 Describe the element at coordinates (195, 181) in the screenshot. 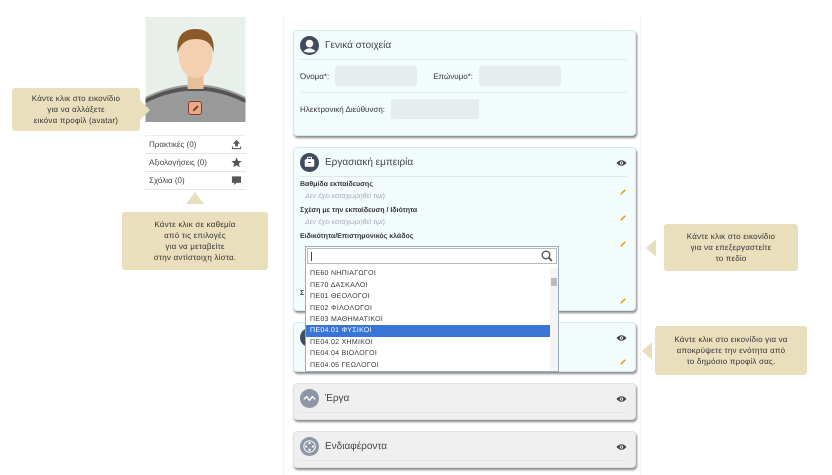

I see `sidebar-item: Σχόλια (0)` at that location.